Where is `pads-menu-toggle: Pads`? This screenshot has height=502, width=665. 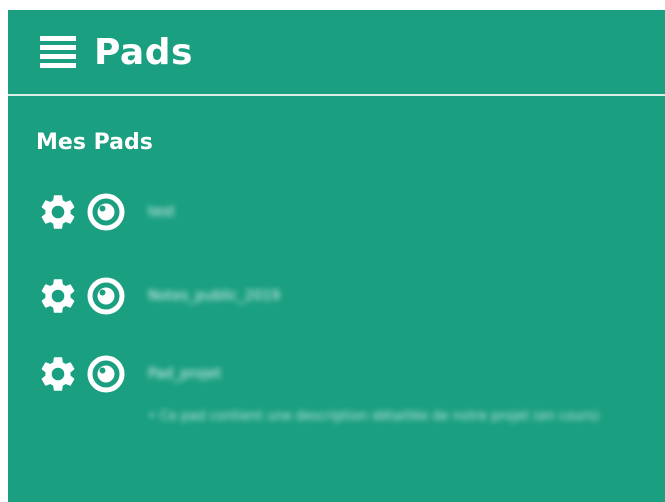
pads-menu-toggle: Pads is located at coordinates (115, 52).